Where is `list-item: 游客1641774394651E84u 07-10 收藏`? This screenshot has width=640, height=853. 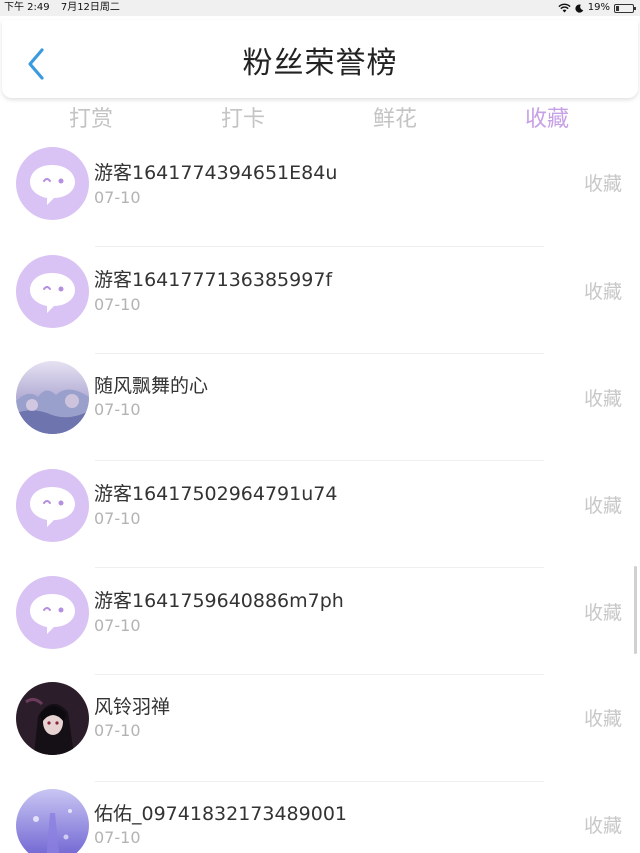
list-item: 游客1641774394651E84u 07-10 收藏 is located at coordinates (320, 193).